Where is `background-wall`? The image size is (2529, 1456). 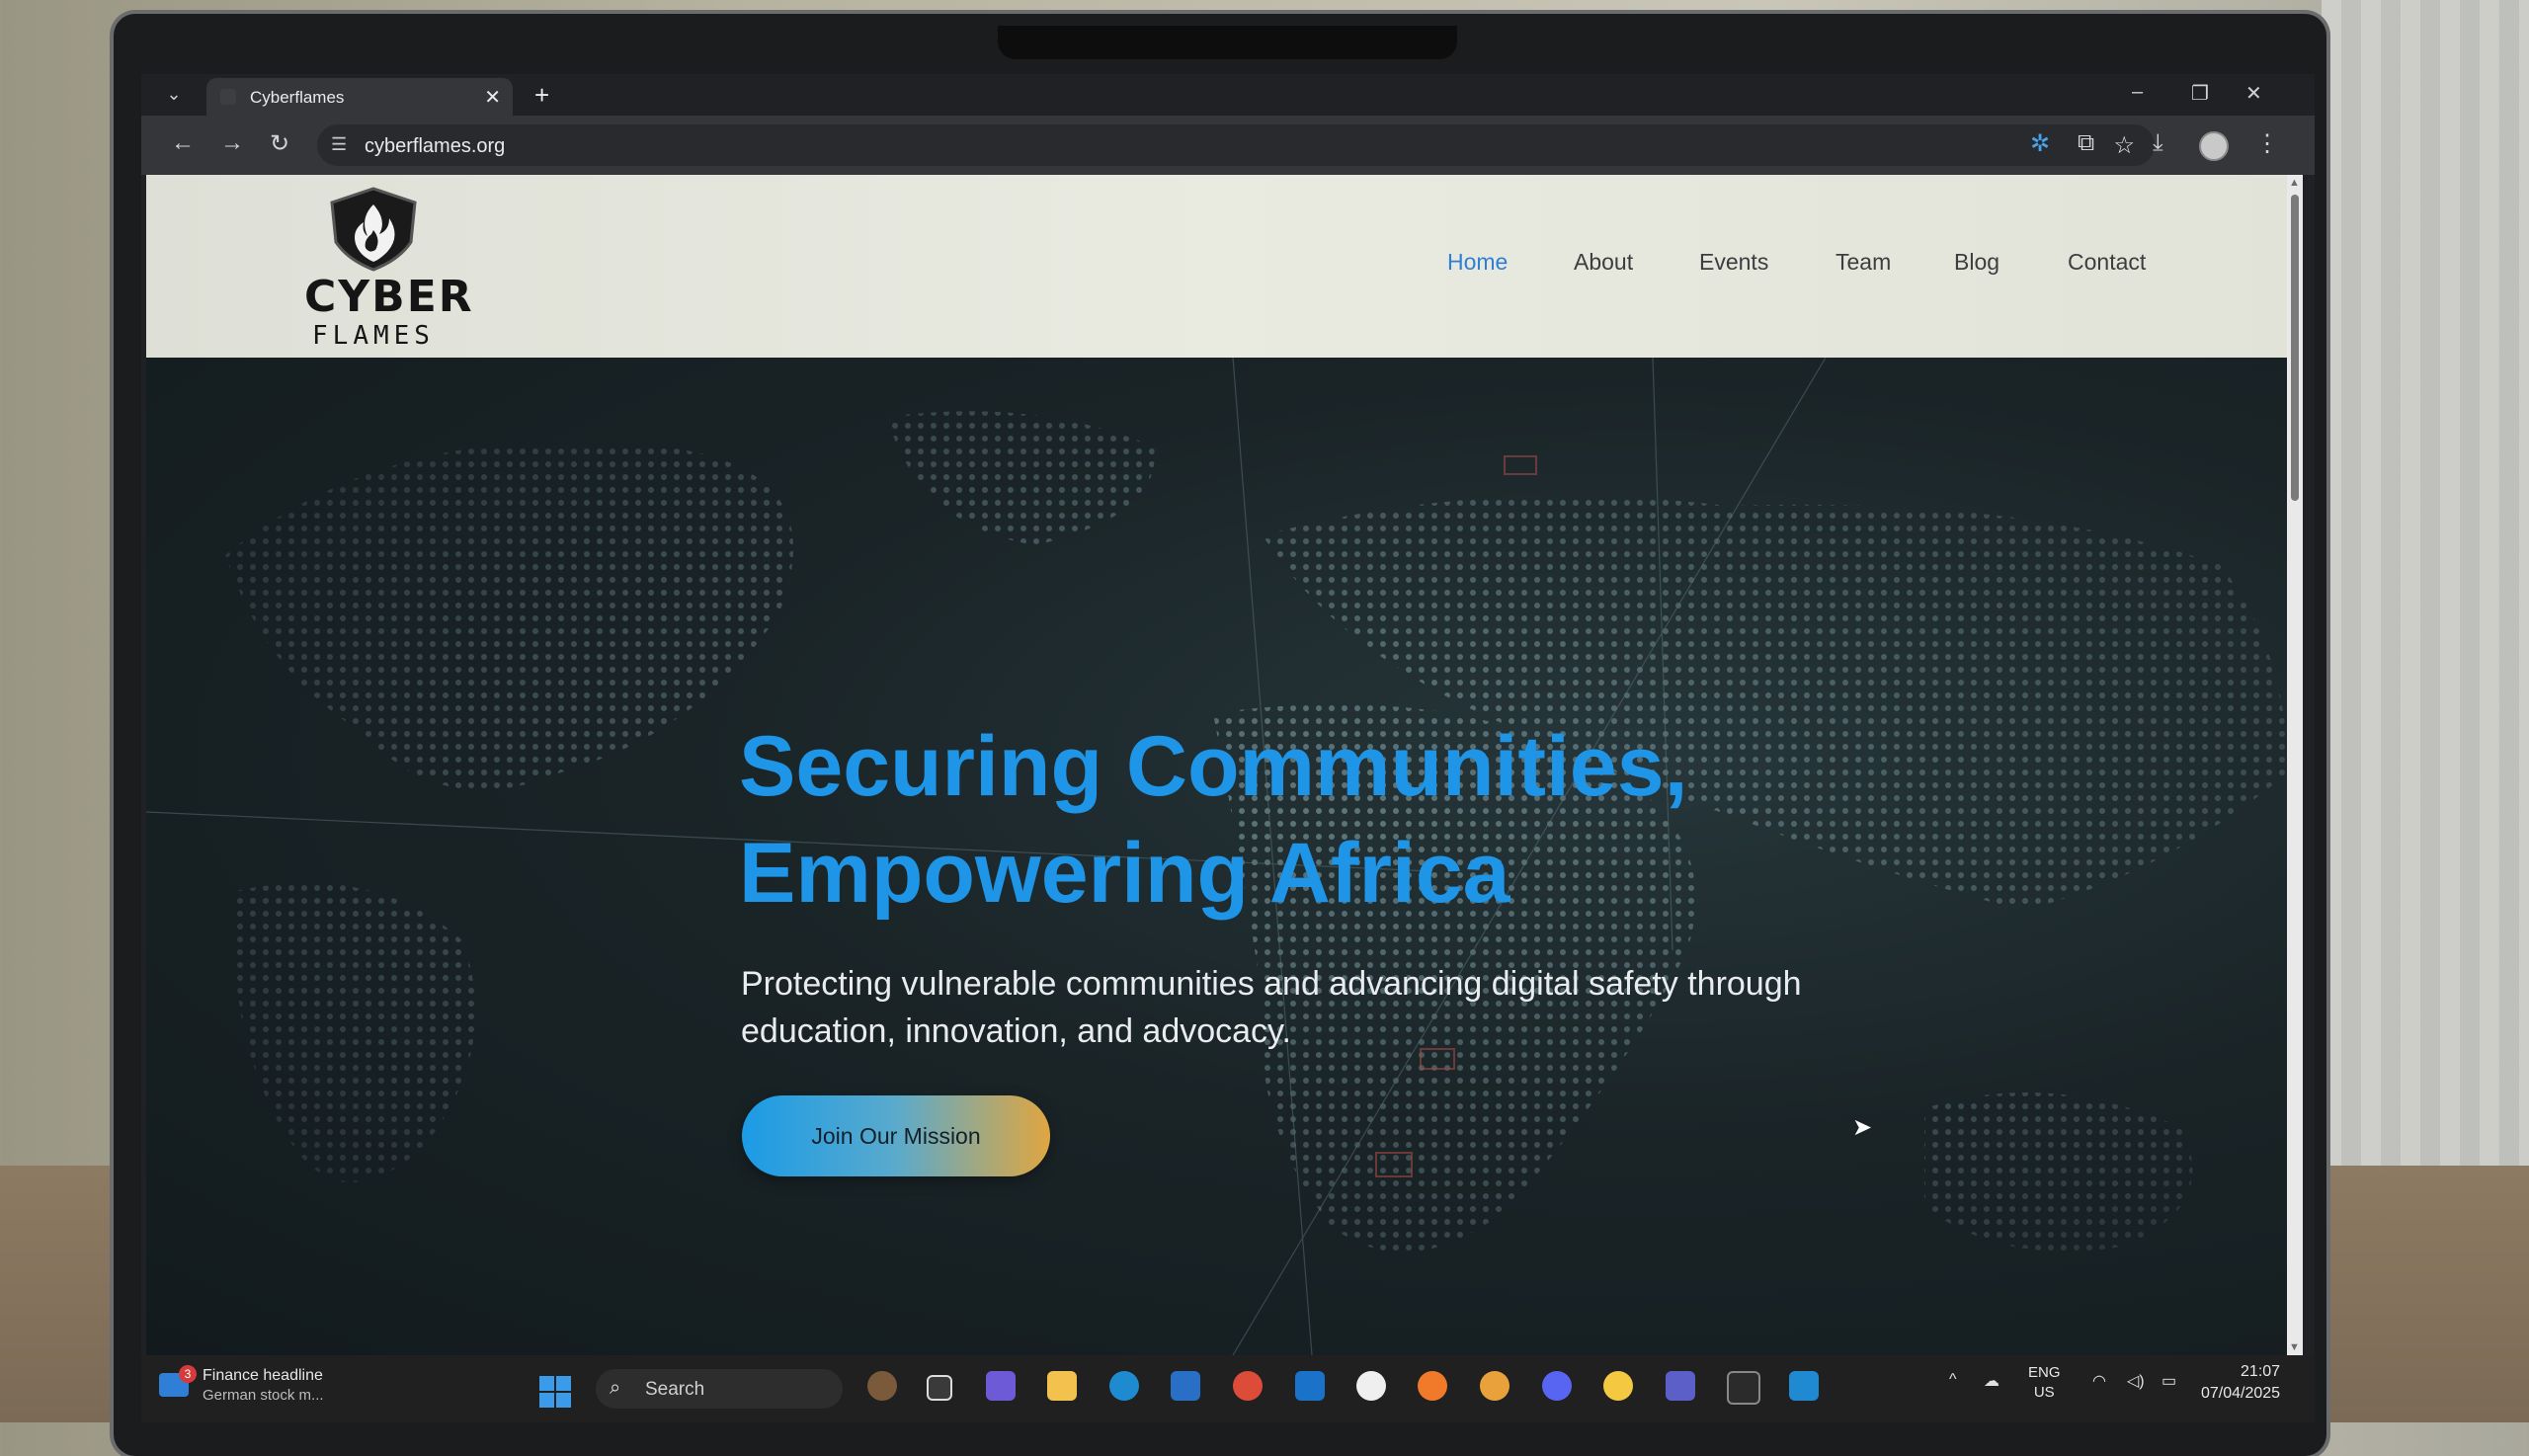
background-wall is located at coordinates (2425, 583).